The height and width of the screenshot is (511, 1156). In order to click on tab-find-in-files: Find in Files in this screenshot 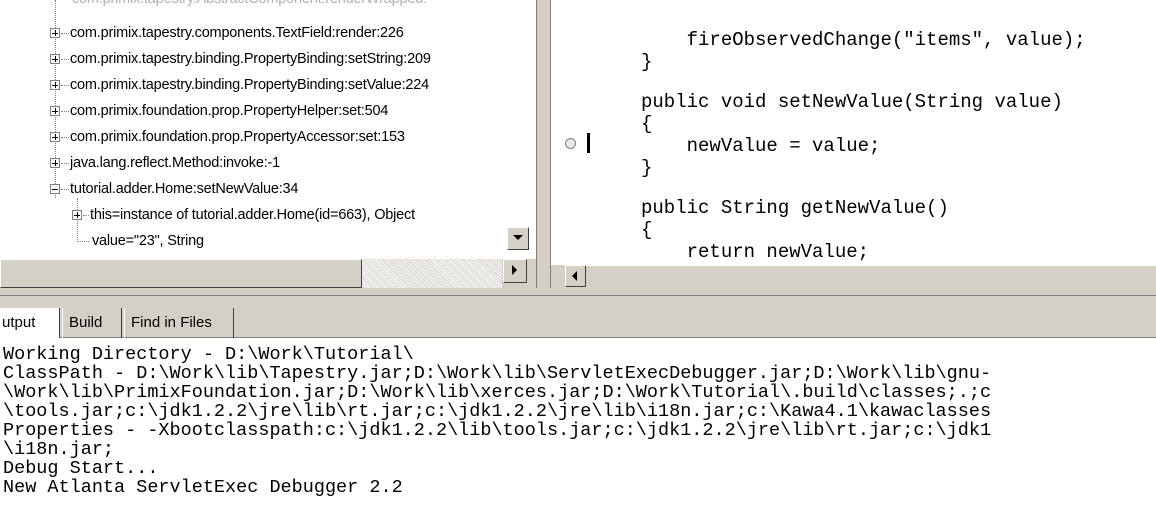, I will do `click(179, 323)`.